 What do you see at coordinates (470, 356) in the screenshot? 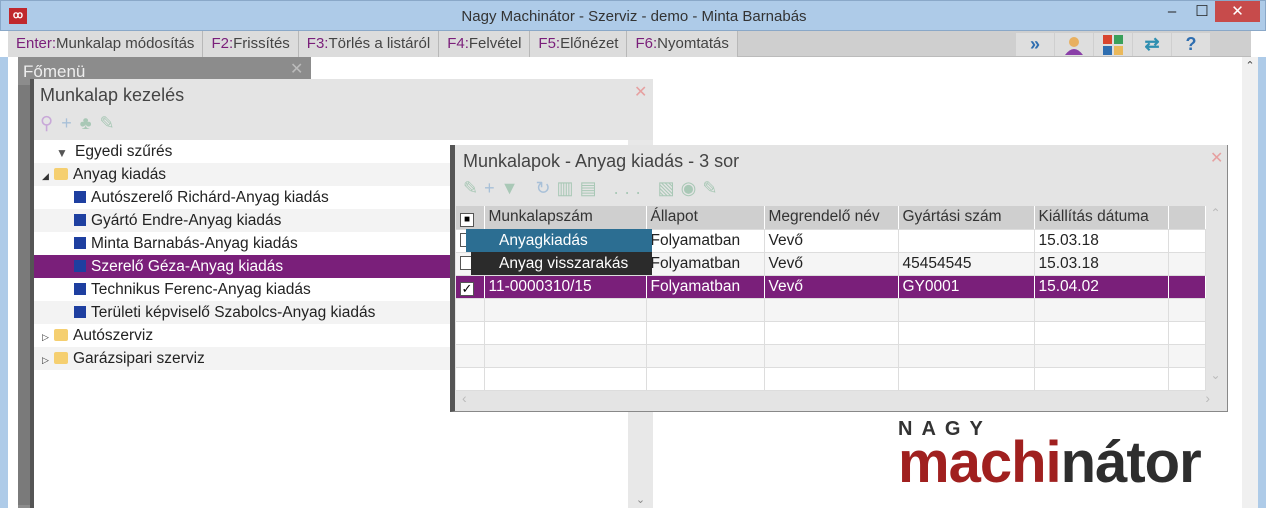
I see `row-checkbox` at bounding box center [470, 356].